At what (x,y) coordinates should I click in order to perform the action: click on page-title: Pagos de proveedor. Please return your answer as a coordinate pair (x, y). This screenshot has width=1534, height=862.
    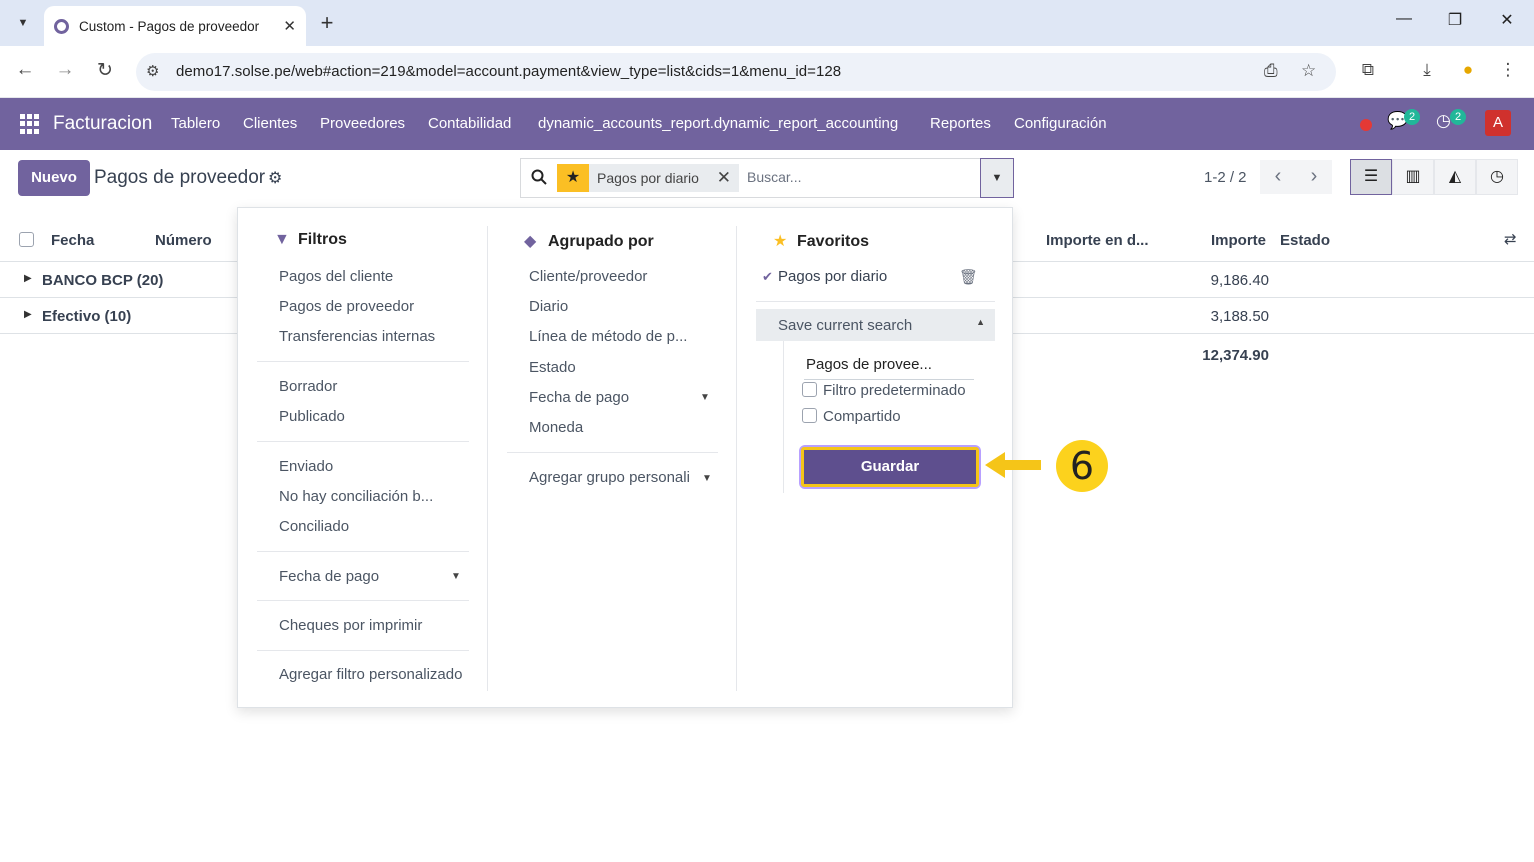
    Looking at the image, I should click on (180, 177).